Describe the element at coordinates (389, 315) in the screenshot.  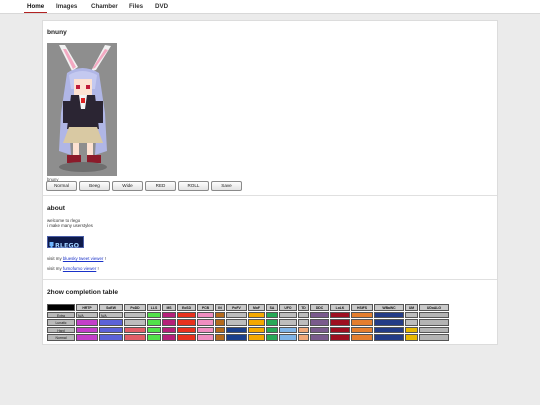
I see `table-cell-wbawc-extra` at that location.